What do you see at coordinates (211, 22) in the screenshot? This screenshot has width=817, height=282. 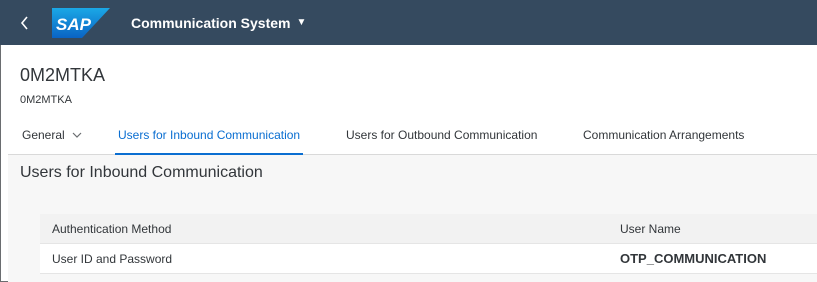 I see `app-title: Communication System` at bounding box center [211, 22].